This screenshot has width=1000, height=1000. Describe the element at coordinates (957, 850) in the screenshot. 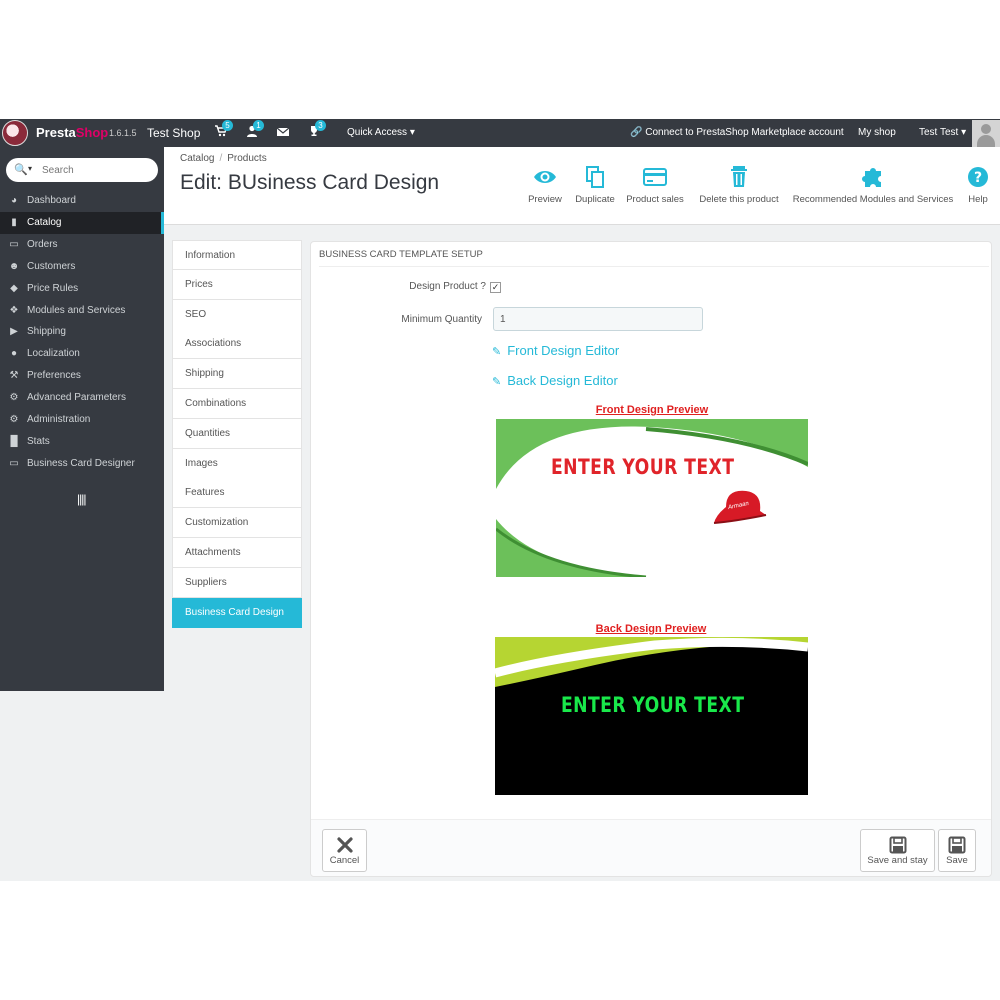

I see `save-button: Save` at that location.